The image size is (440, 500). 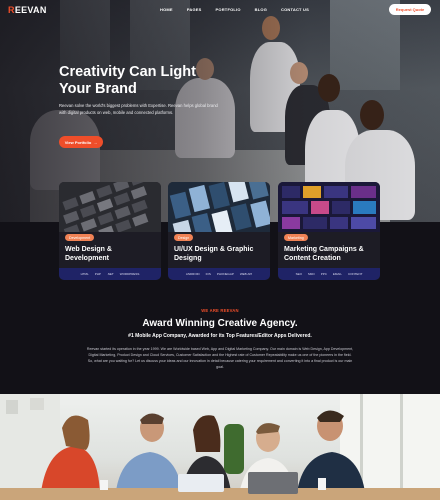 I want to click on tech-item: SMO, so click(x=311, y=274).